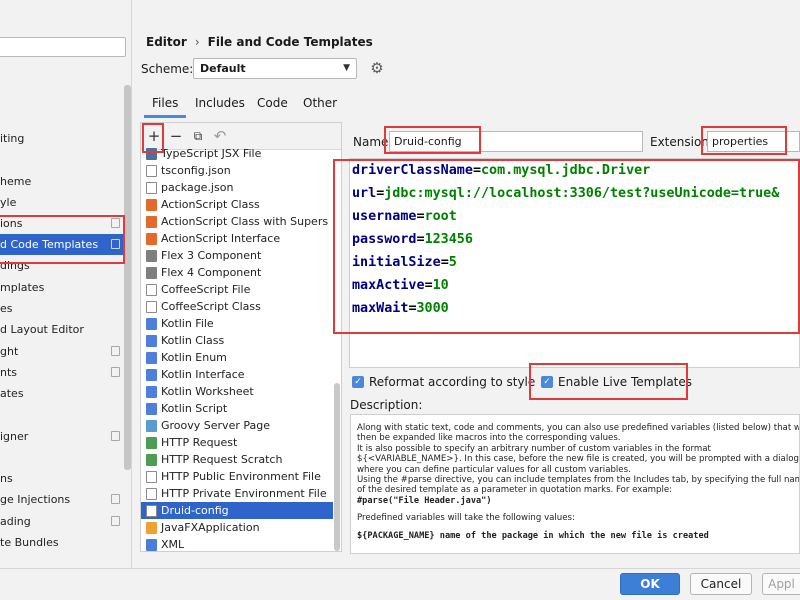 This screenshot has width=800, height=600. I want to click on list-item-label: ActionScript Interface, so click(221, 238).